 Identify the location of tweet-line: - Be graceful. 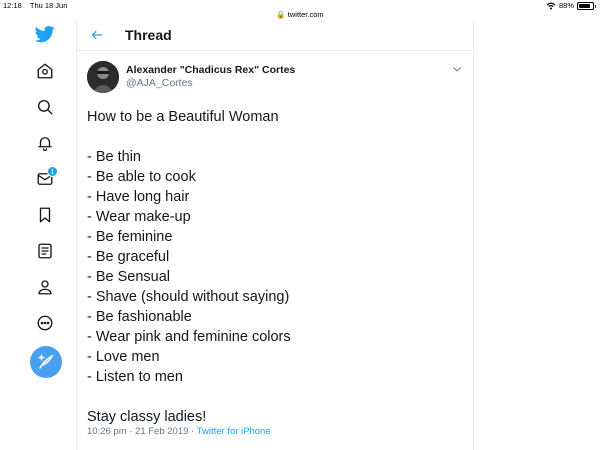
(128, 257).